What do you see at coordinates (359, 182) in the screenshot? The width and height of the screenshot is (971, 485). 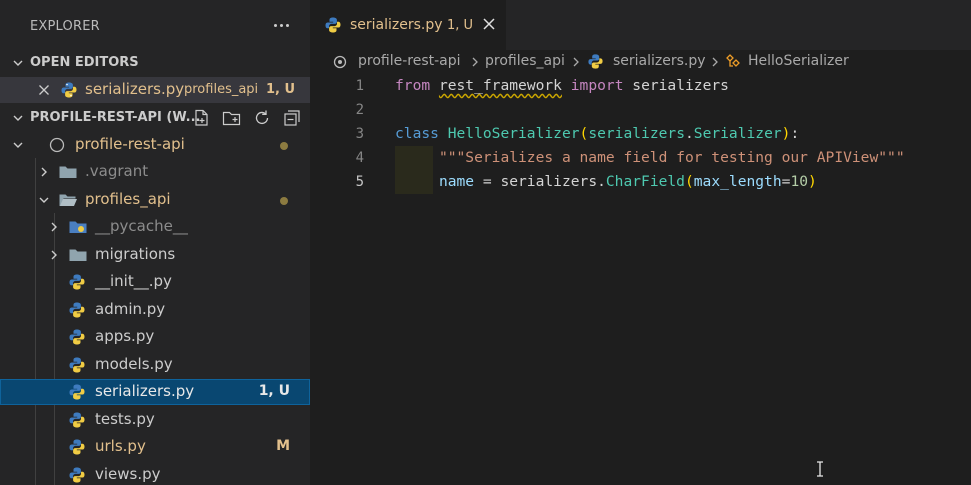 I see `line-number: 5` at bounding box center [359, 182].